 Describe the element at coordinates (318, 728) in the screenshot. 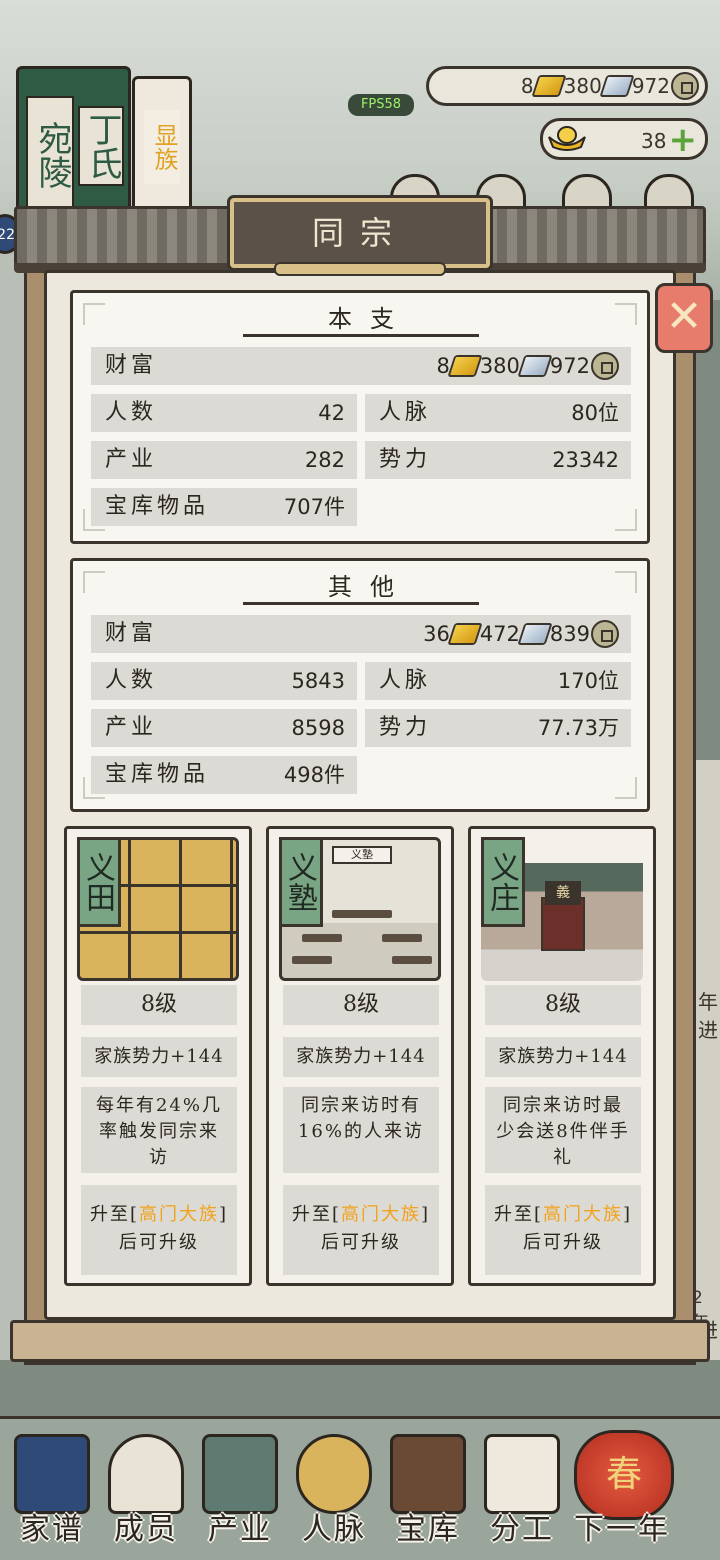

I see `industry-value: 8598` at that location.